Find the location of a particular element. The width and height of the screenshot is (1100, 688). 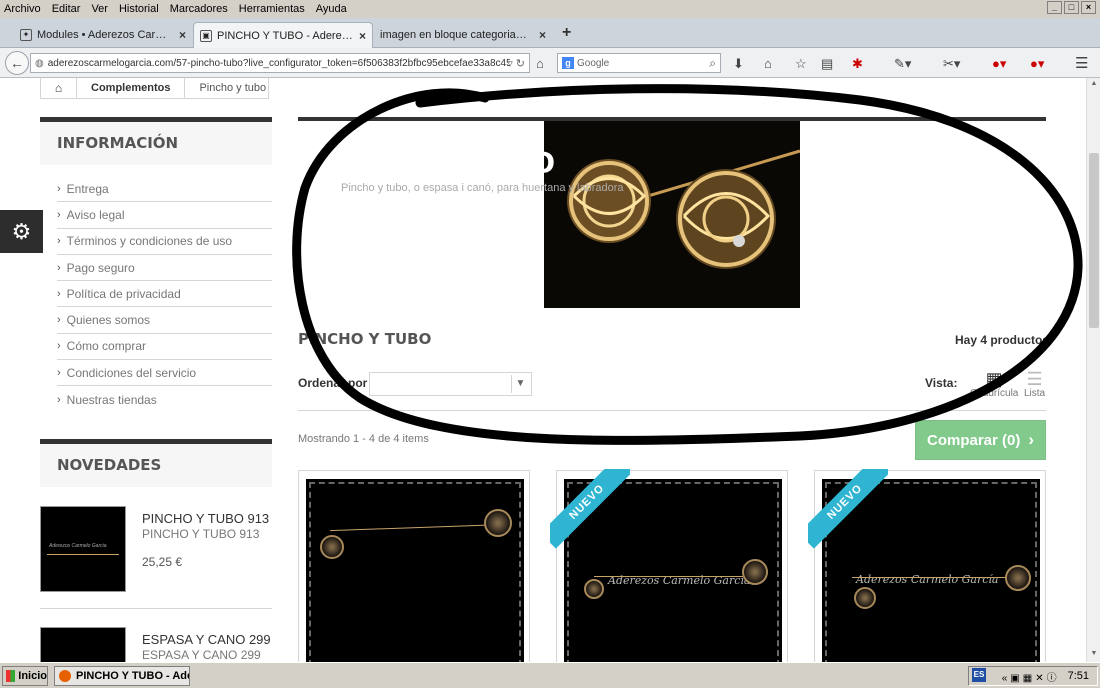

info-block-title: INFORMACIÓN is located at coordinates (156, 141).